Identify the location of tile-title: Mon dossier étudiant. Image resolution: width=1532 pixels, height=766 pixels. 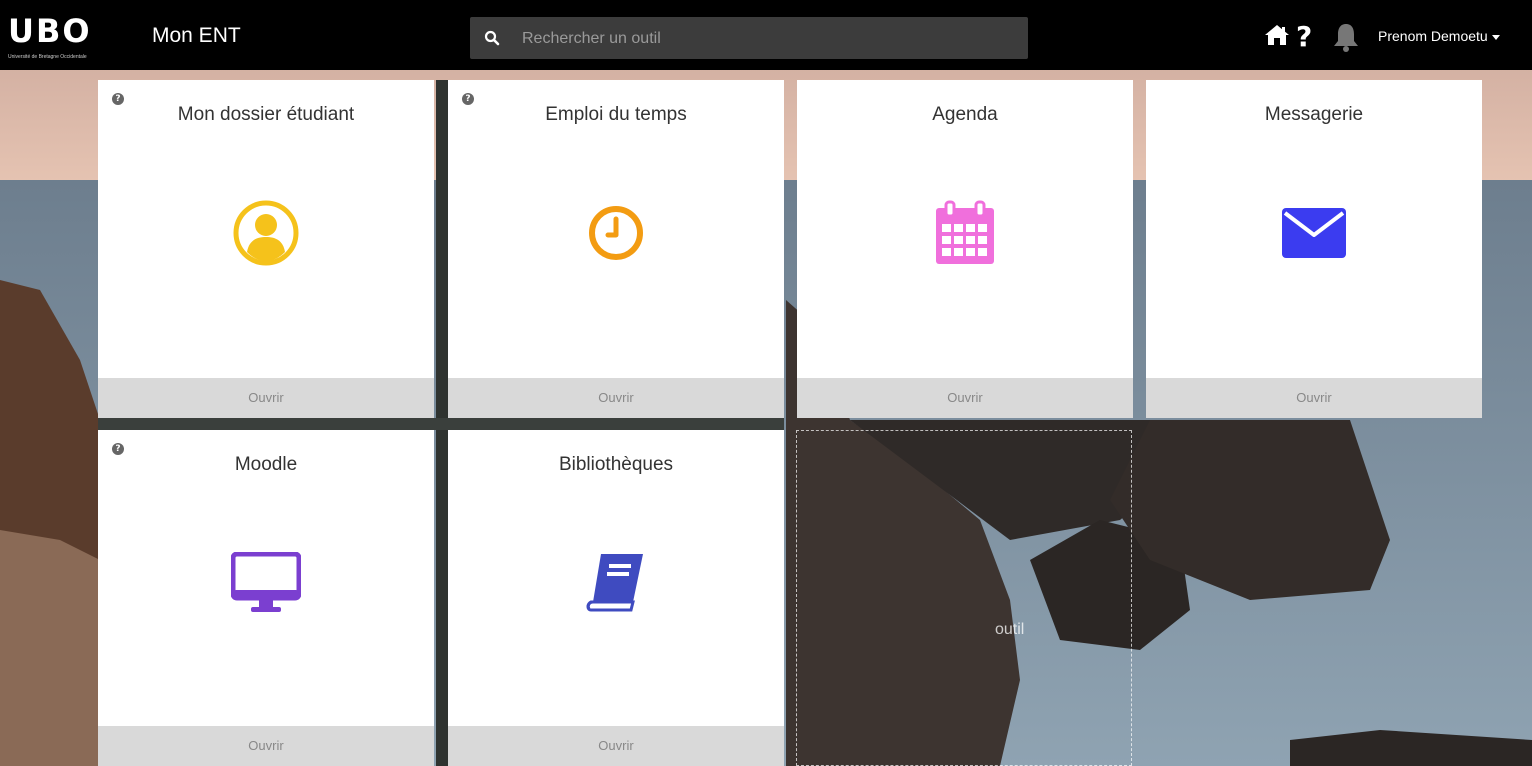
(266, 114).